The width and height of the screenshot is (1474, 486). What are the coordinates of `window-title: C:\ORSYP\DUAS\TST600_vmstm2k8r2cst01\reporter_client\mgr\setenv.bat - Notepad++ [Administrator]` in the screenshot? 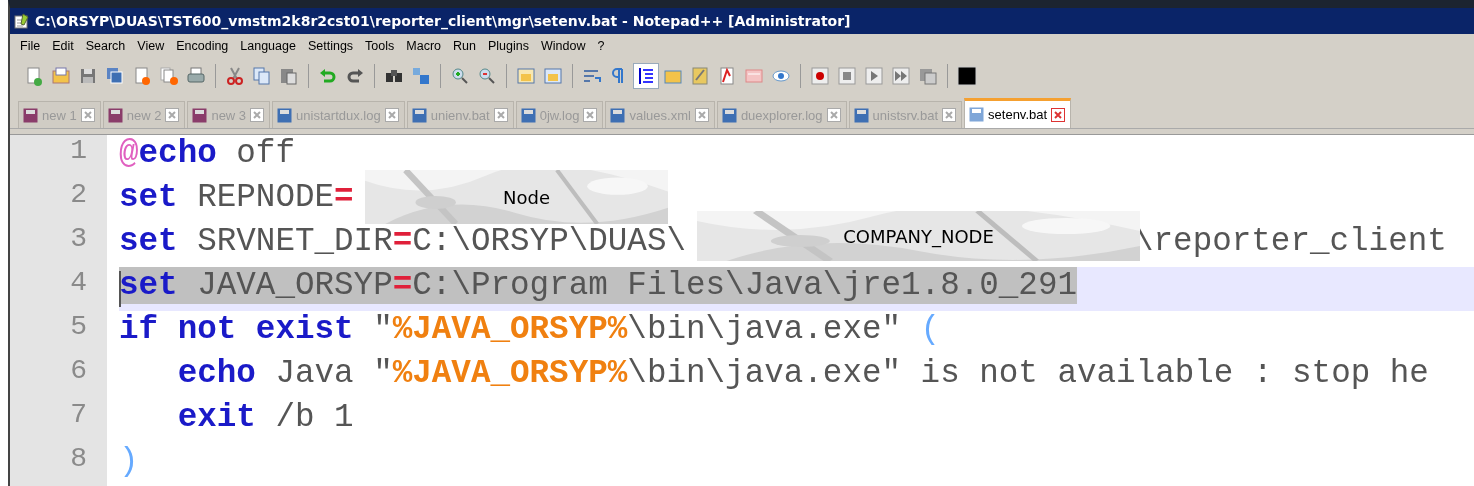 It's located at (443, 21).